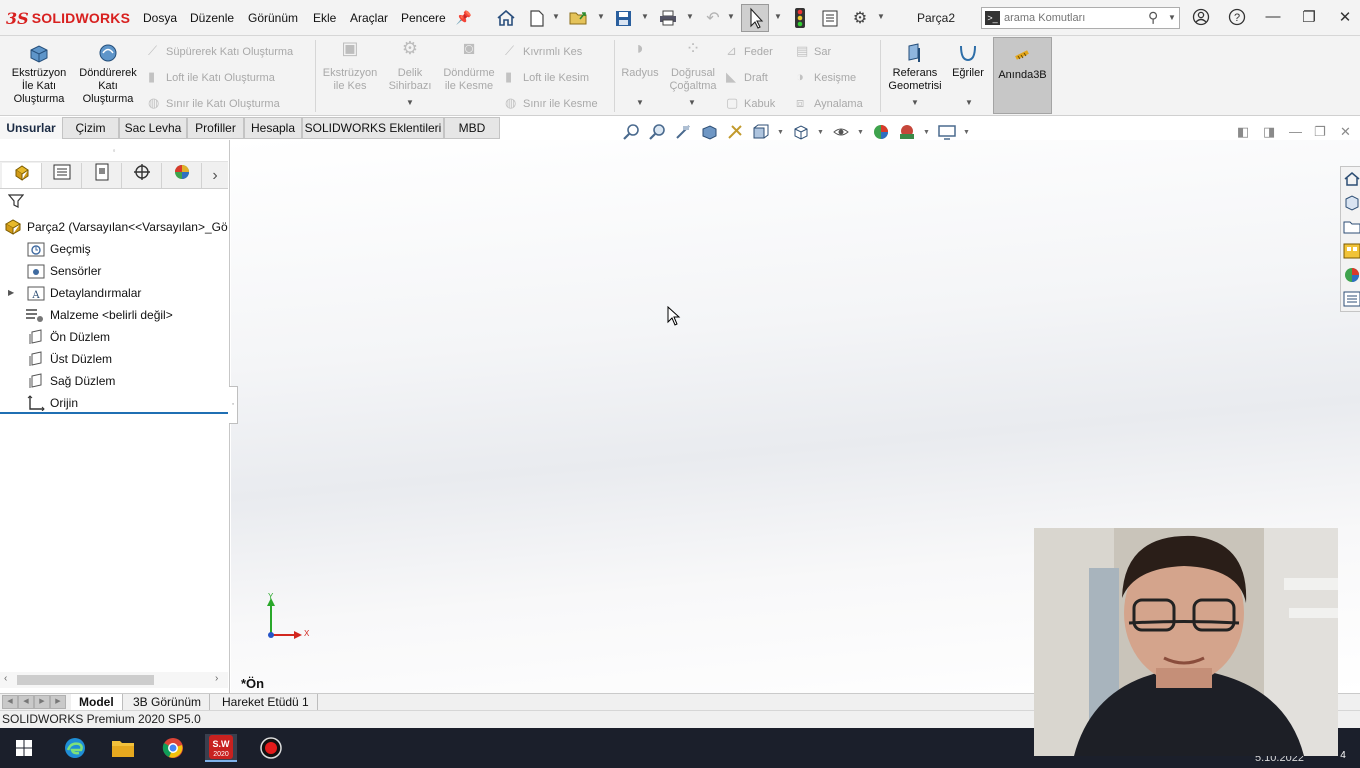  What do you see at coordinates (830, 18) in the screenshot?
I see `file-properties-icon` at bounding box center [830, 18].